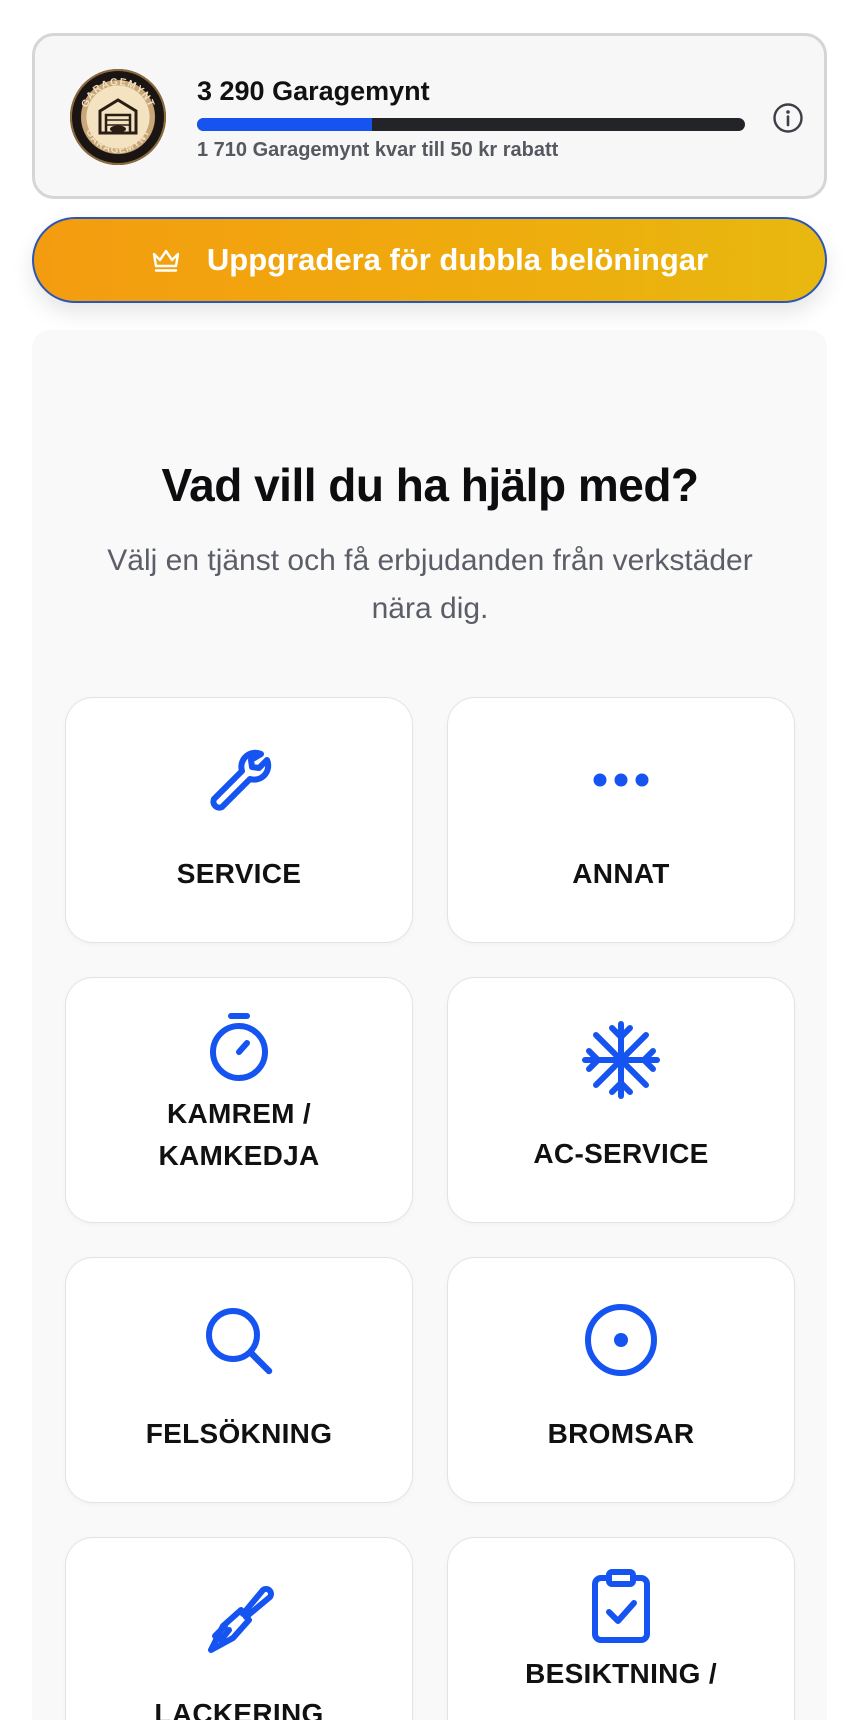  Describe the element at coordinates (471, 124) in the screenshot. I see `coins-progress-bar` at that location.